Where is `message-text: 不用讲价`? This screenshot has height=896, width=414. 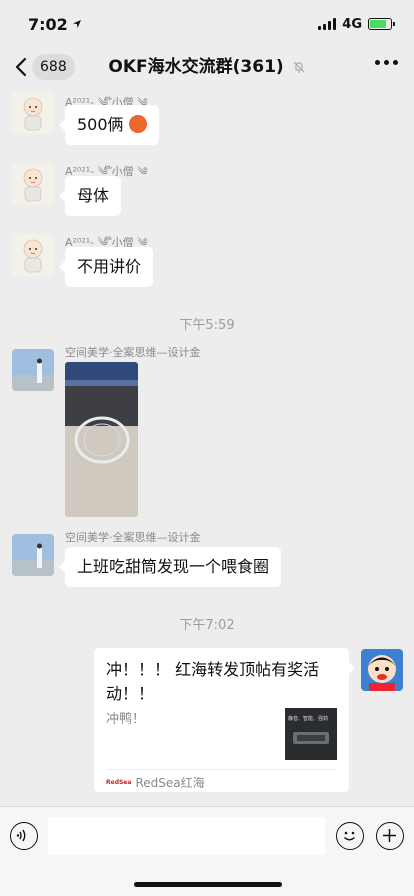
message-text: 不用讲价 is located at coordinates (109, 266).